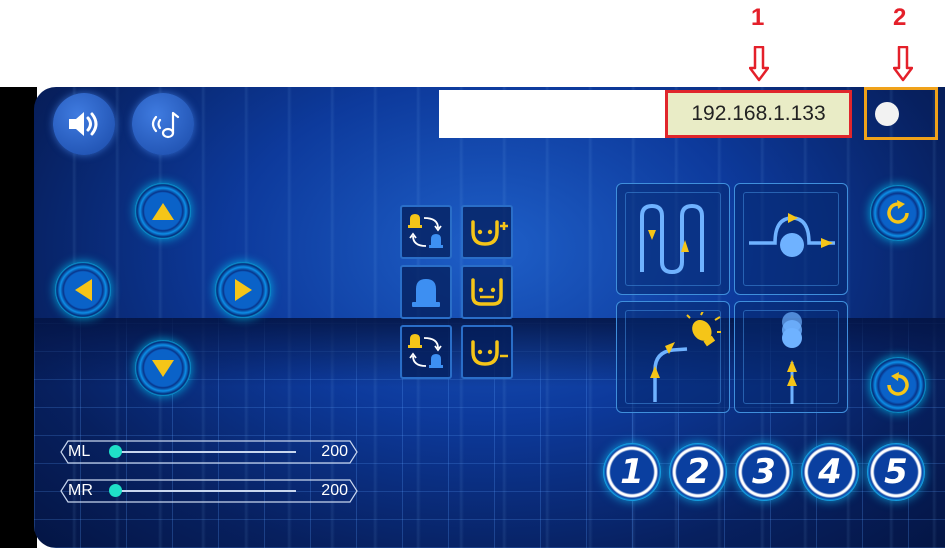 The height and width of the screenshot is (548, 945). I want to click on left-motor-slider: ML 200, so click(209, 452).